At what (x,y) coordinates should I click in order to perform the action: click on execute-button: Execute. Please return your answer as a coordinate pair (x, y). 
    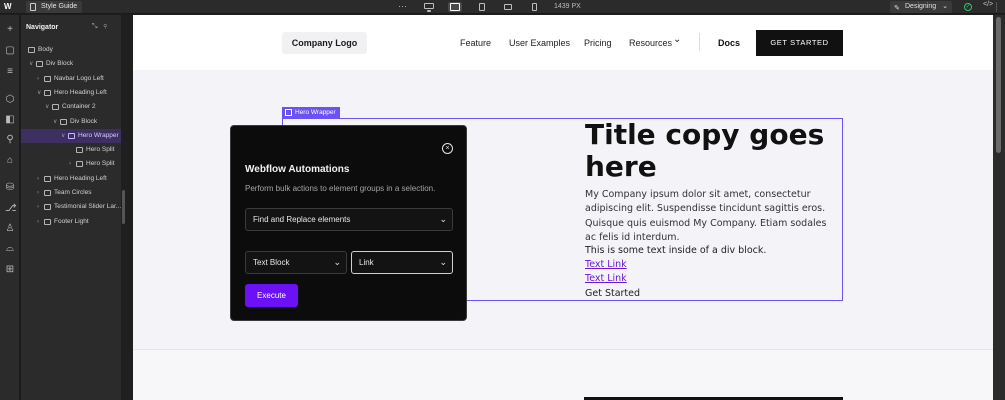
    Looking at the image, I should click on (271, 295).